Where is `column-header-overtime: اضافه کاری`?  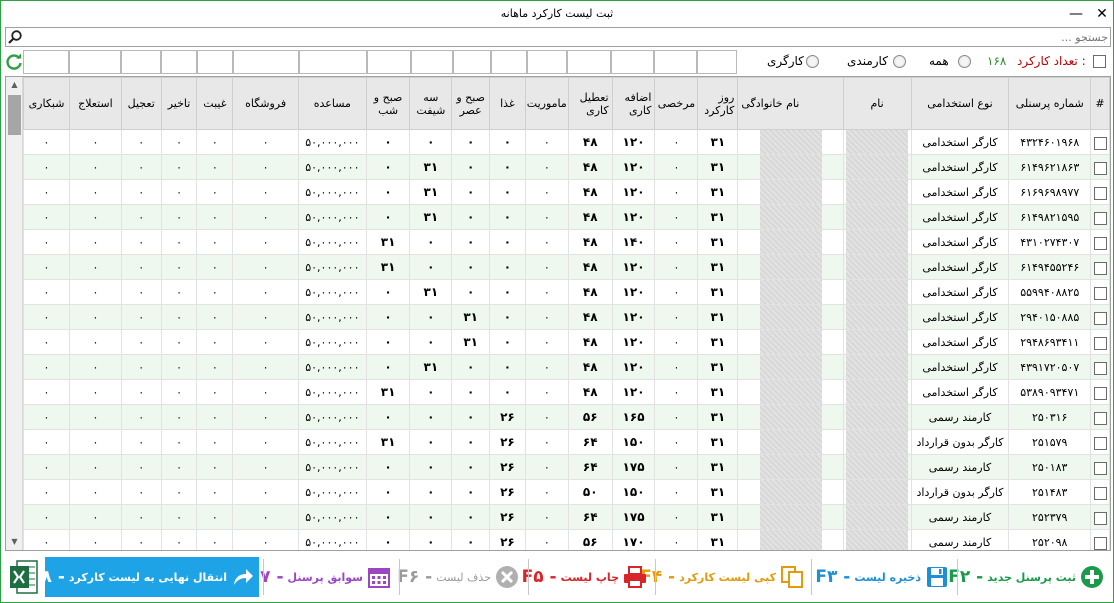
column-header-overtime: اضافه کاری is located at coordinates (633, 103).